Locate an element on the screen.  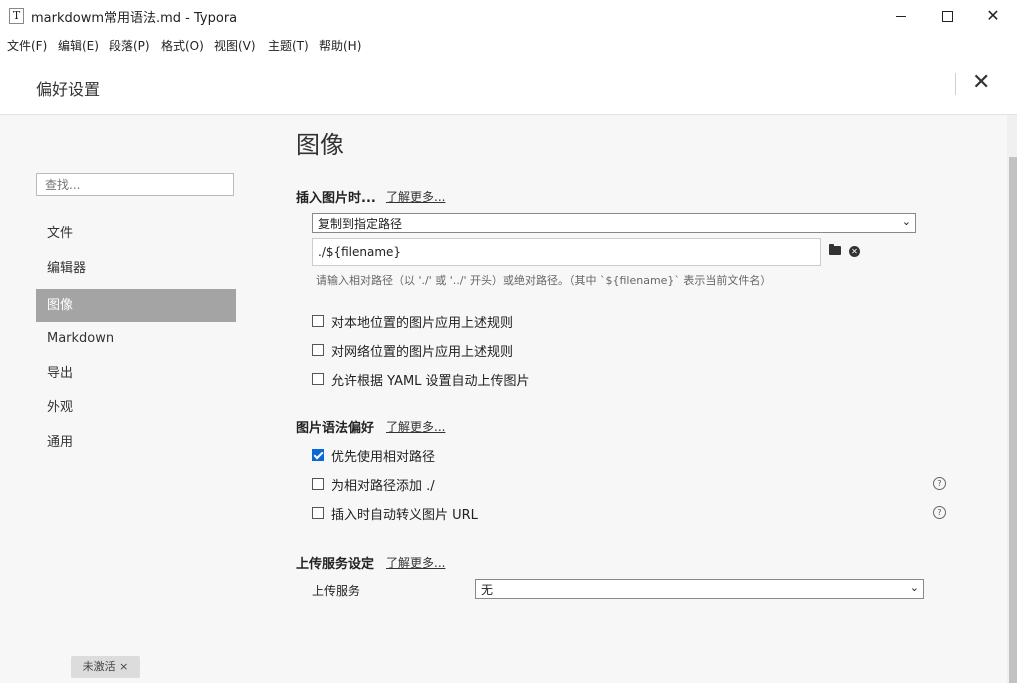
menu-help: 帮助(H) is located at coordinates (340, 45).